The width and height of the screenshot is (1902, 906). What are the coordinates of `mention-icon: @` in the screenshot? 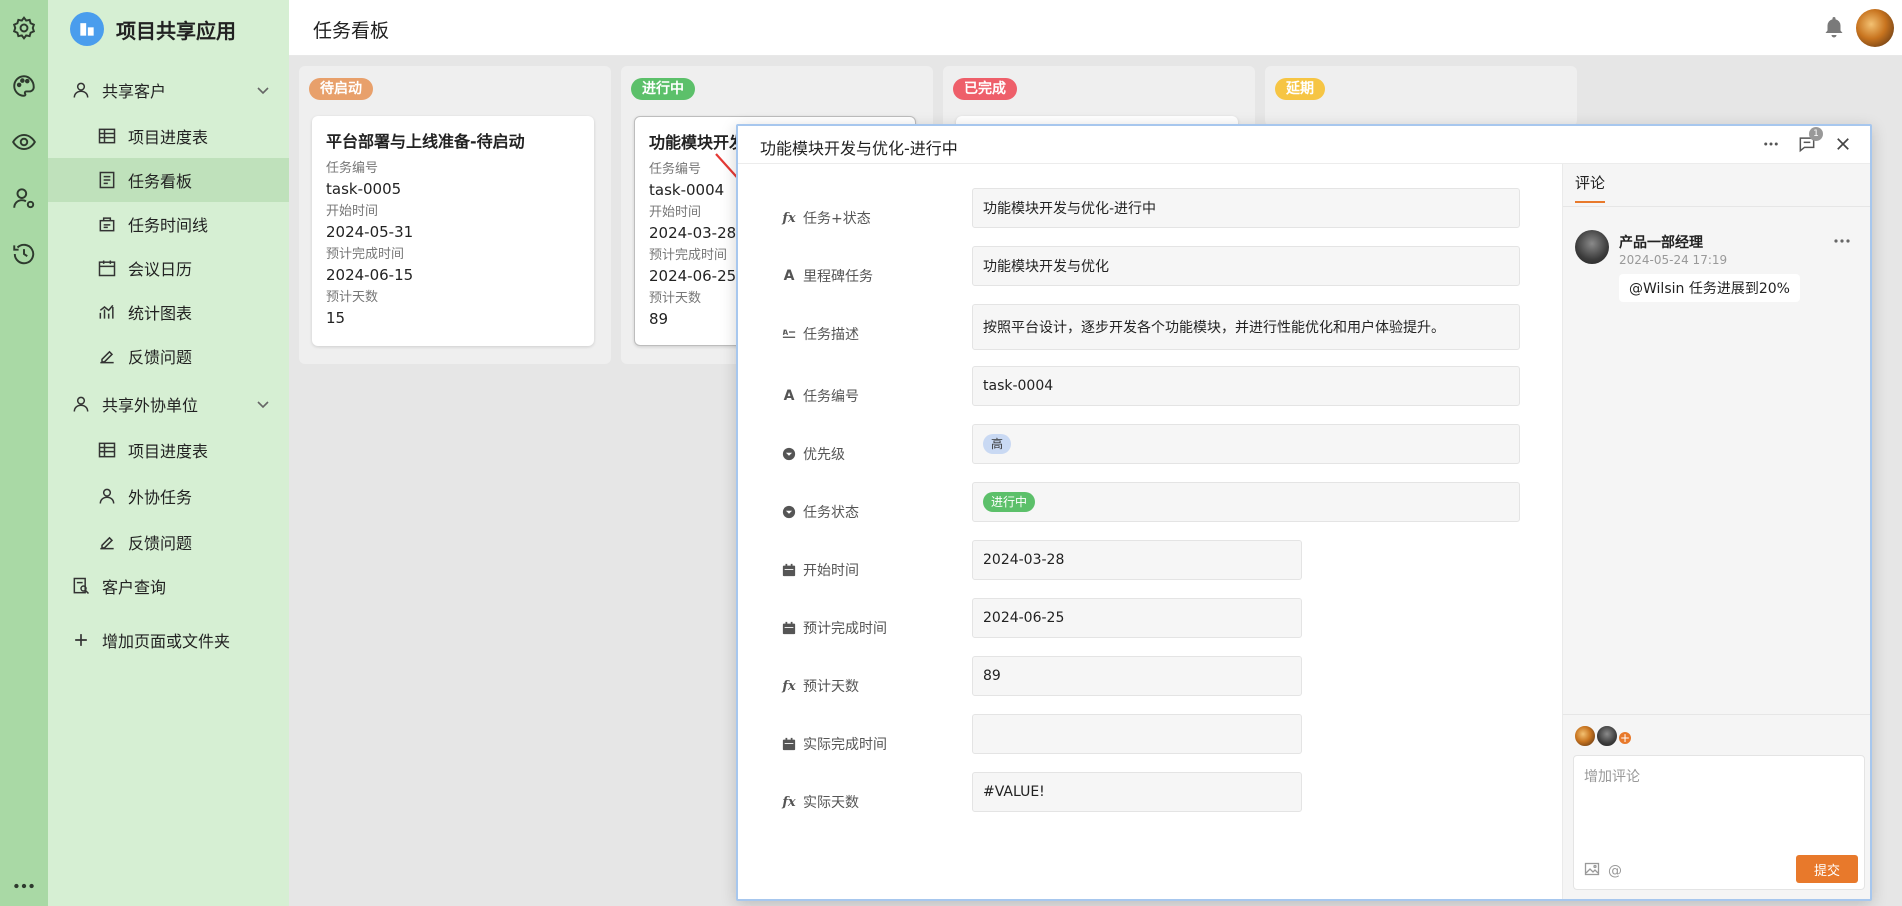 It's located at (1615, 871).